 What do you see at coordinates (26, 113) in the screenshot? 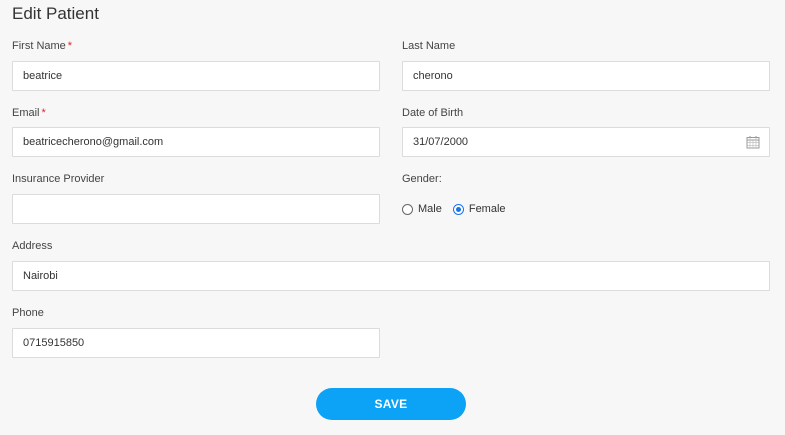
I see `email-label-text: Email` at bounding box center [26, 113].